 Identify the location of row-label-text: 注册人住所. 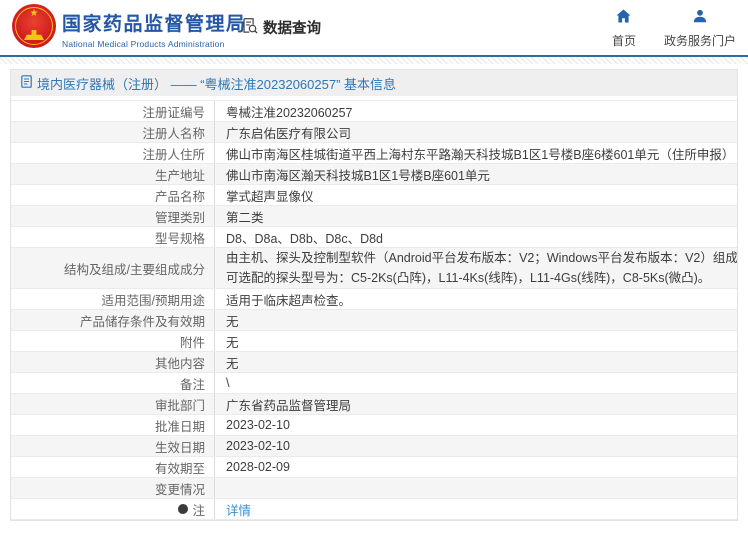
(173, 154).